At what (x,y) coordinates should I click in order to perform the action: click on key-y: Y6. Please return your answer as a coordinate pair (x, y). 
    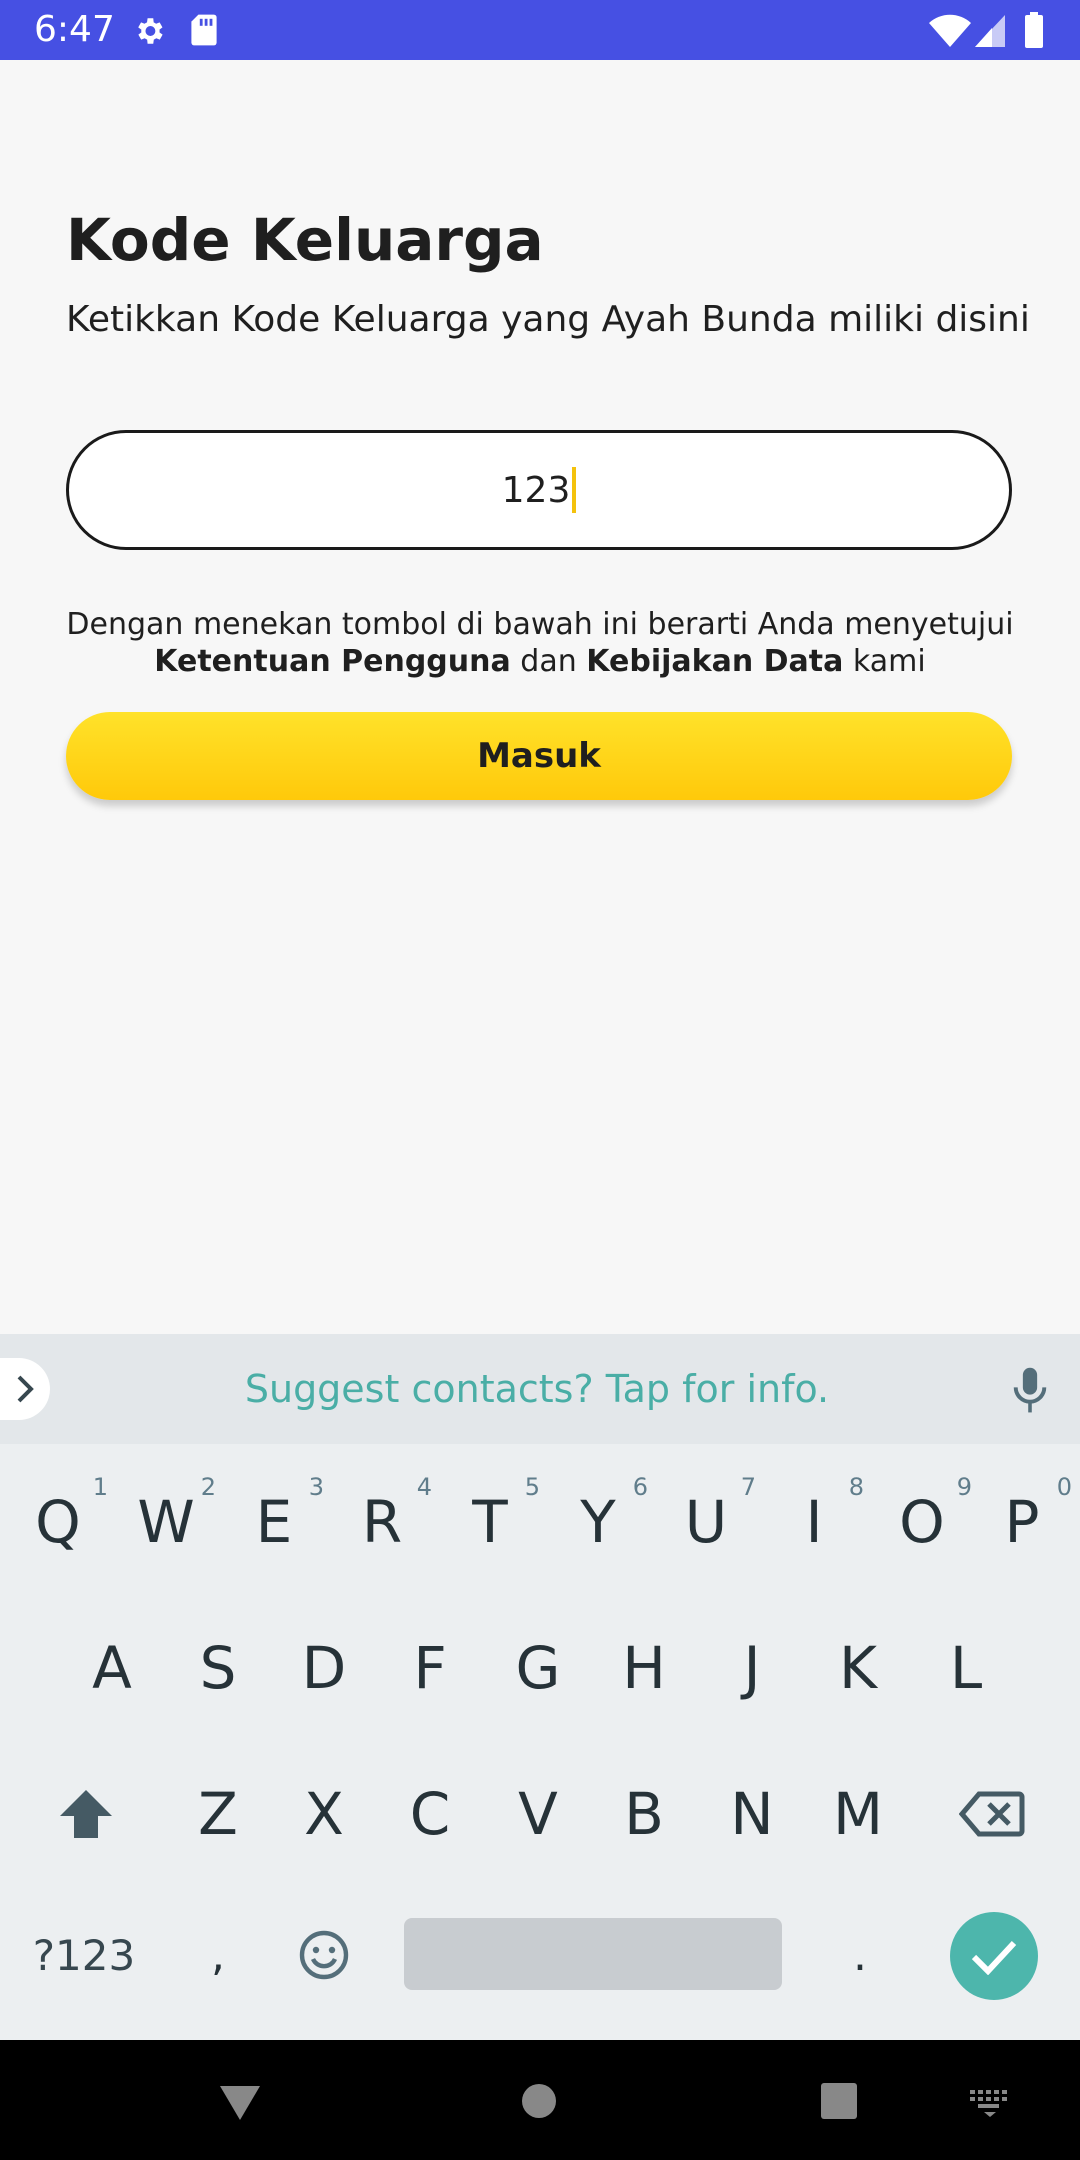
    Looking at the image, I should click on (598, 1522).